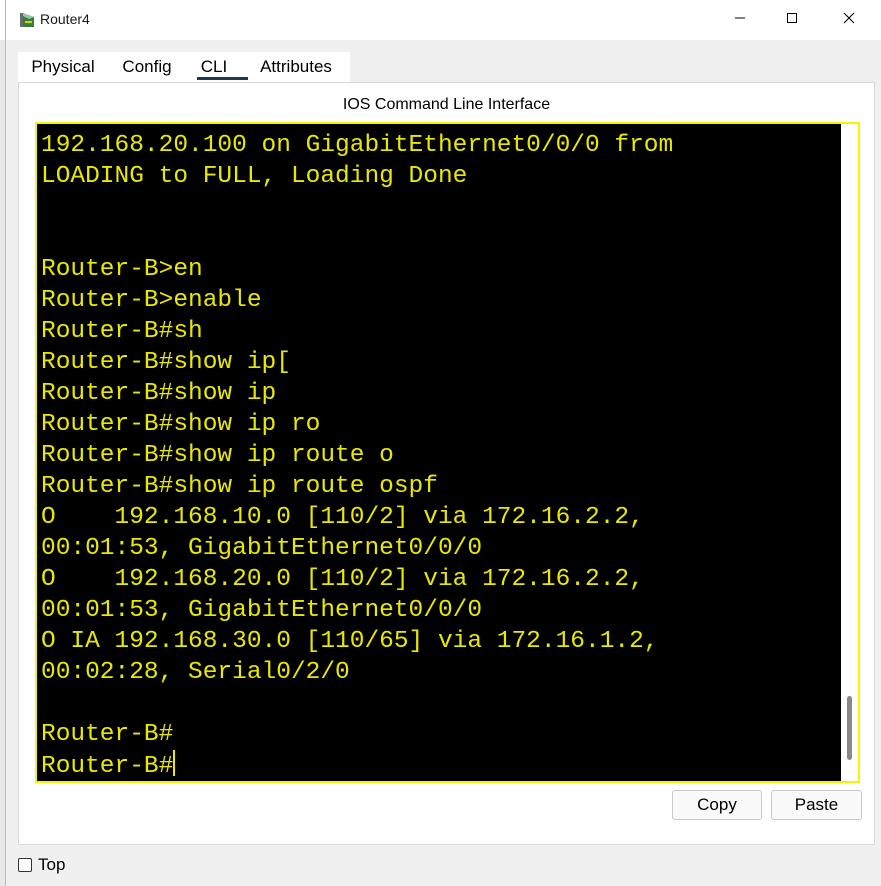 The height and width of the screenshot is (886, 881). What do you see at coordinates (166, 362) in the screenshot?
I see `terminal-line: Router-B#show ip[` at bounding box center [166, 362].